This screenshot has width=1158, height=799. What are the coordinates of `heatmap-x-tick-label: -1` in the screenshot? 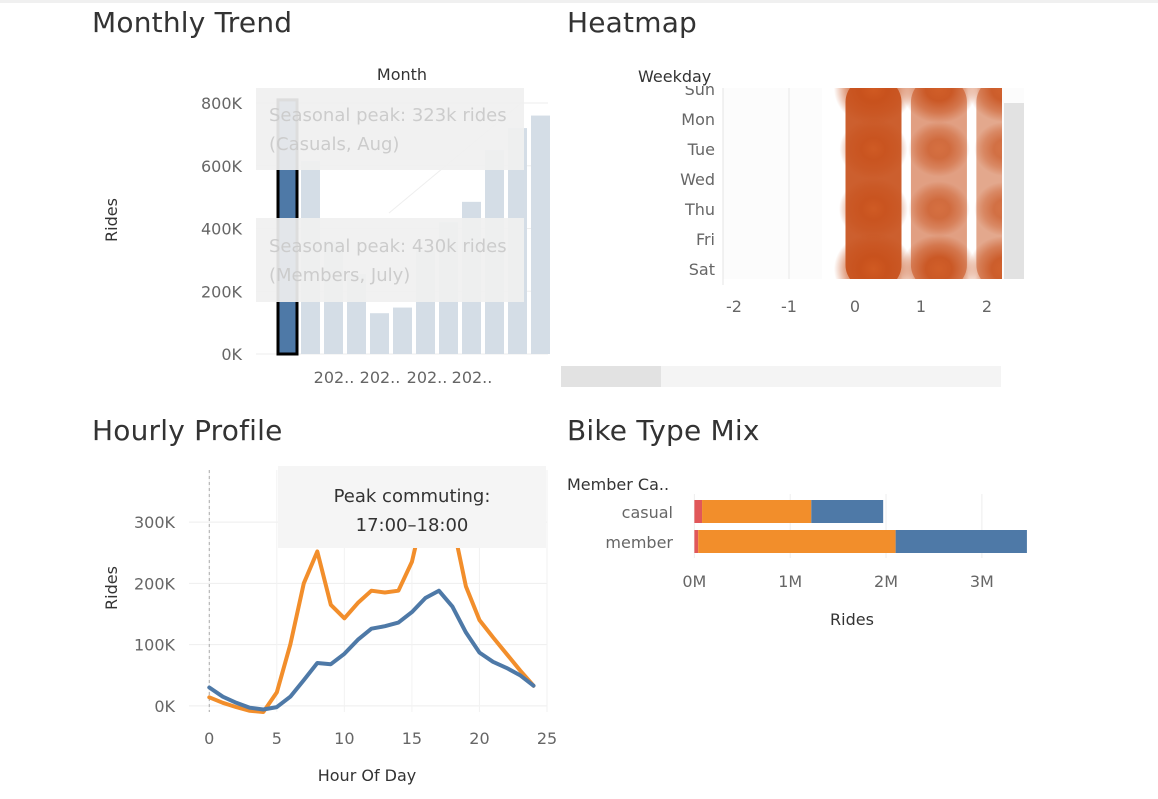 It's located at (789, 306).